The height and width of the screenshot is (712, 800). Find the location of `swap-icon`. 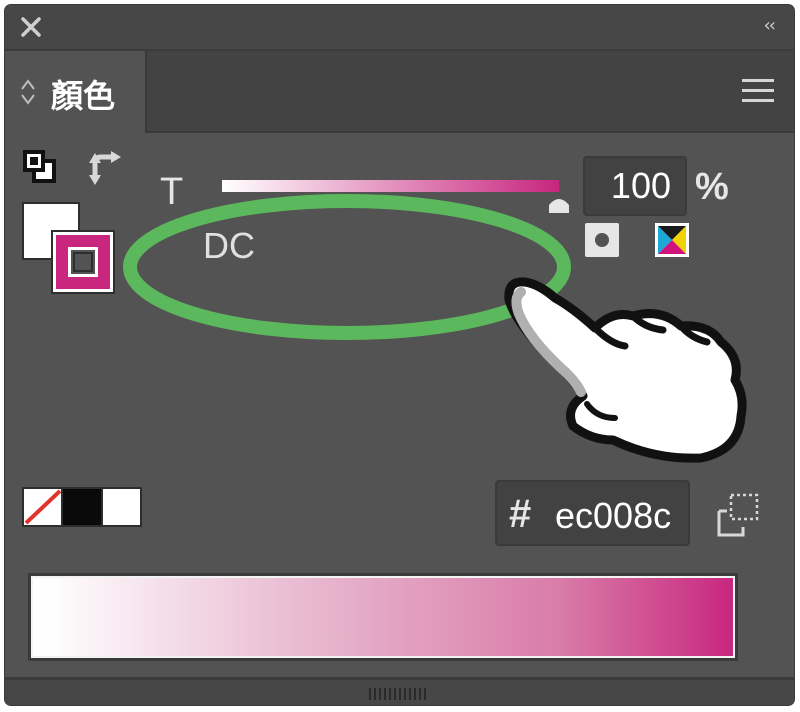

swap-icon is located at coordinates (103, 168).